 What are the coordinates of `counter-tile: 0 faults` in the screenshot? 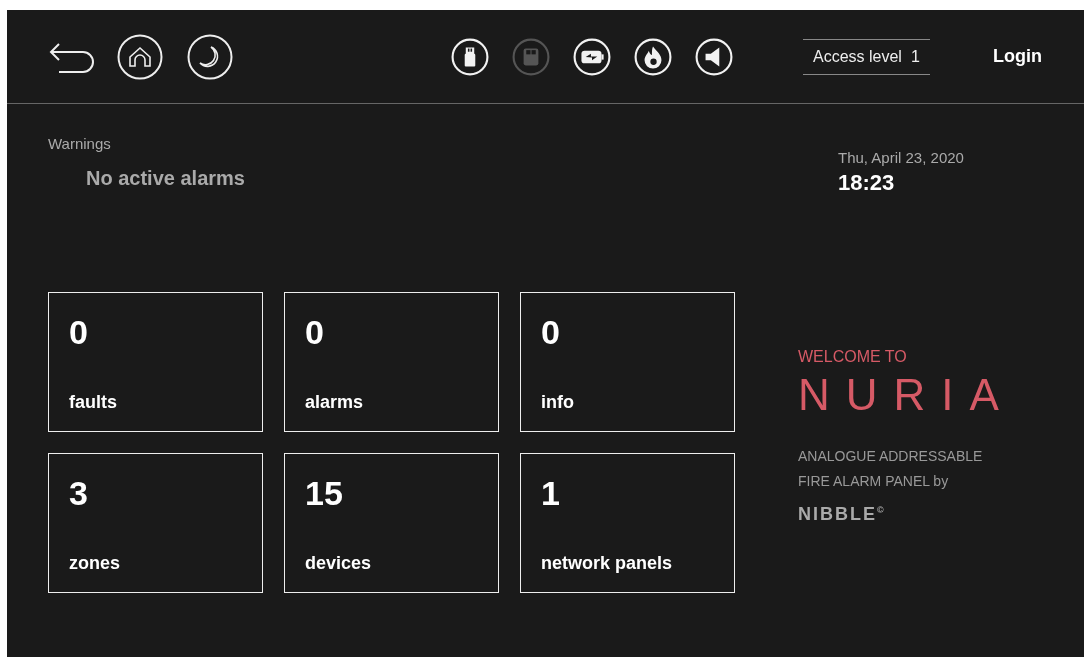 It's located at (155, 362).